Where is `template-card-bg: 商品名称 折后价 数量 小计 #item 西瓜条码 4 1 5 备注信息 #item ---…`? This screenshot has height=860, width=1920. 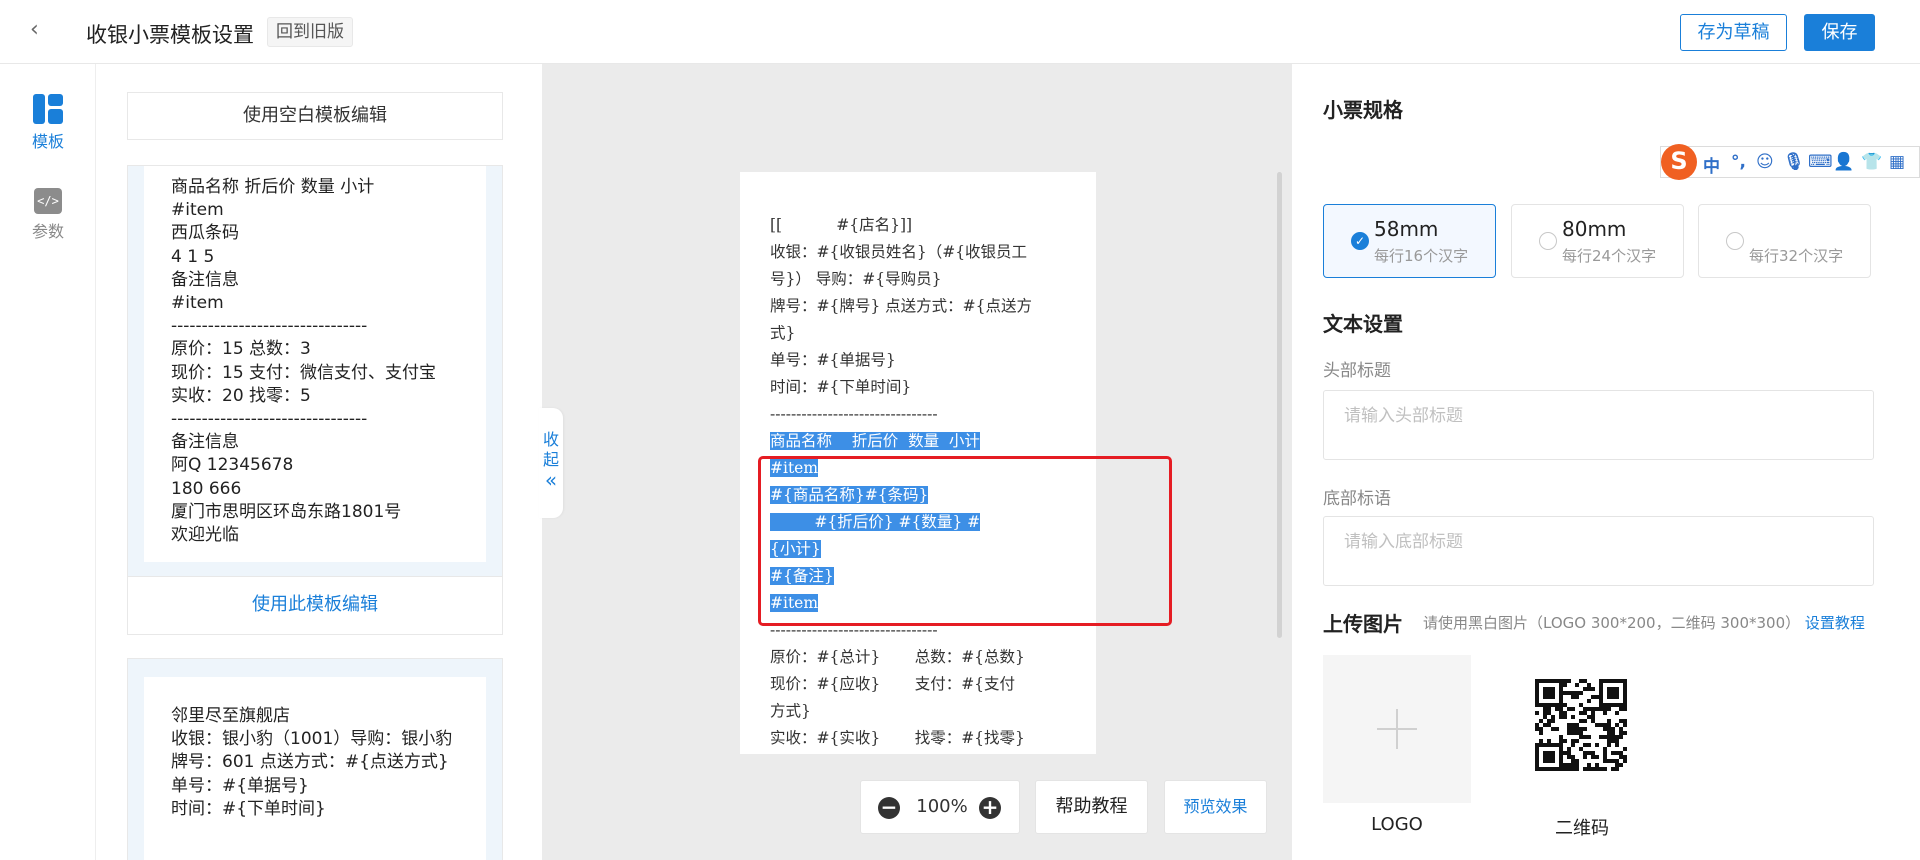 template-card-bg: 商品名称 折后价 数量 小计 #item 西瓜条码 4 1 5 备注信息 #item ---… is located at coordinates (315, 371).